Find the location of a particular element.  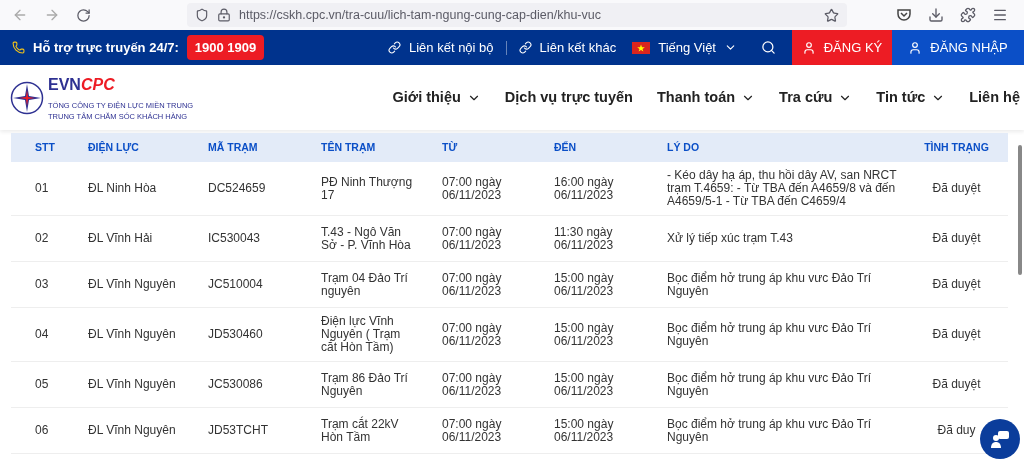

top-link: Liên kết nội bộ is located at coordinates (441, 47).